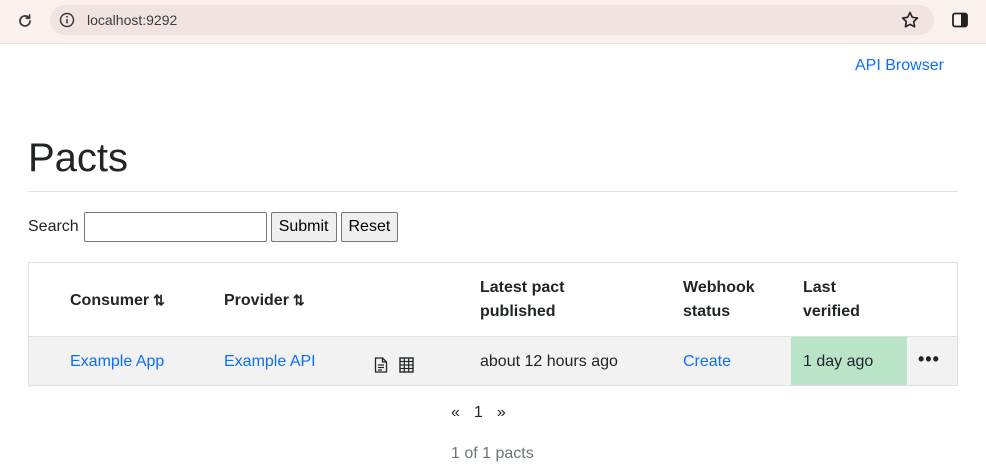 Image resolution: width=986 pixels, height=474 pixels. I want to click on column-header-last-verified: Last verified, so click(831, 299).